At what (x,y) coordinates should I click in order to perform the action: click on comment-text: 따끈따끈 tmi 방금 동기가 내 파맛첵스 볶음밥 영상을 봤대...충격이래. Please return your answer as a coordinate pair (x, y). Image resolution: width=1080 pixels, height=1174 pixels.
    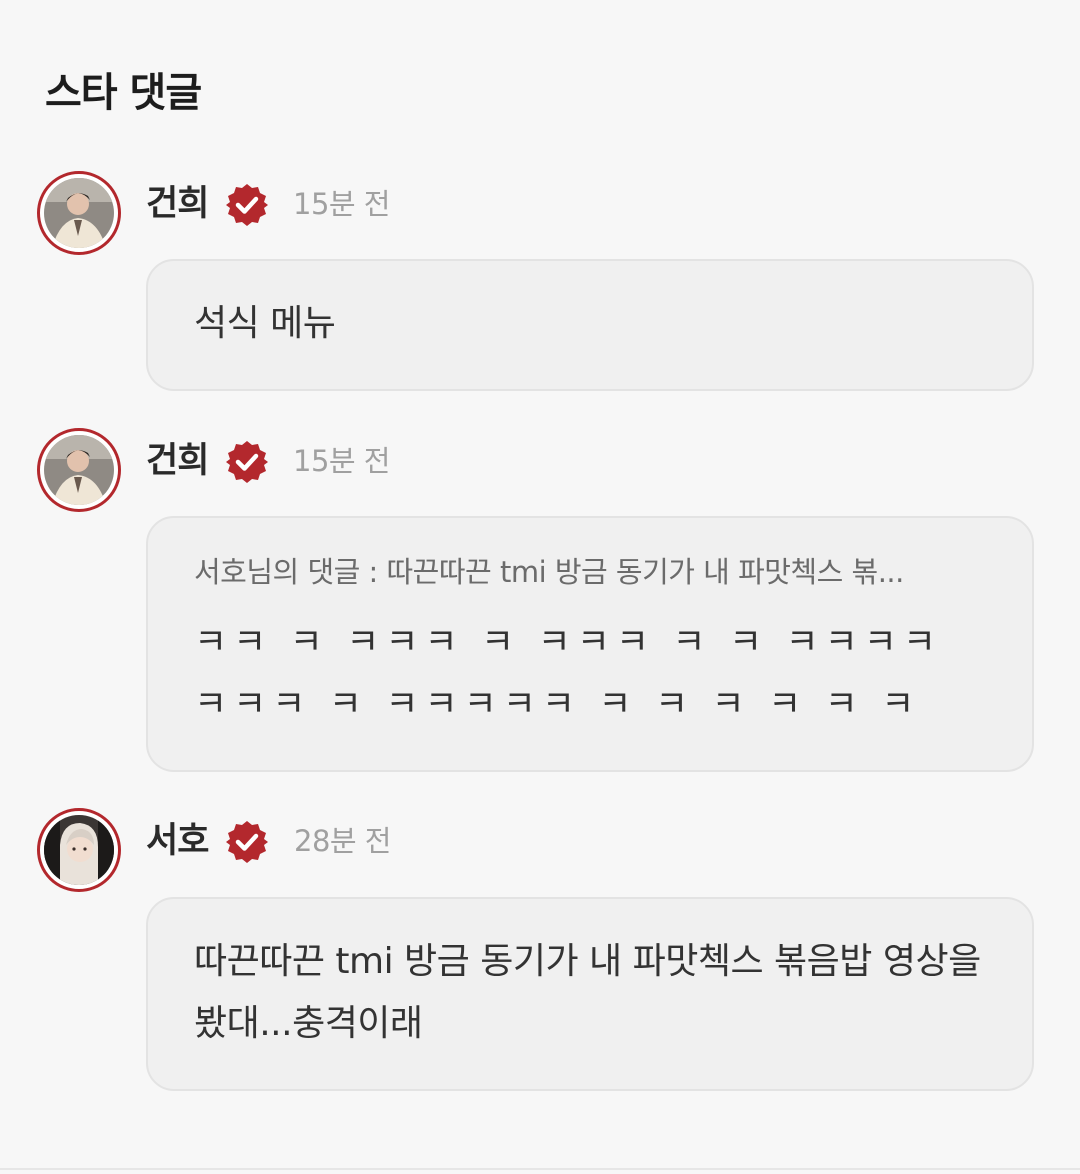
    Looking at the image, I should click on (587, 992).